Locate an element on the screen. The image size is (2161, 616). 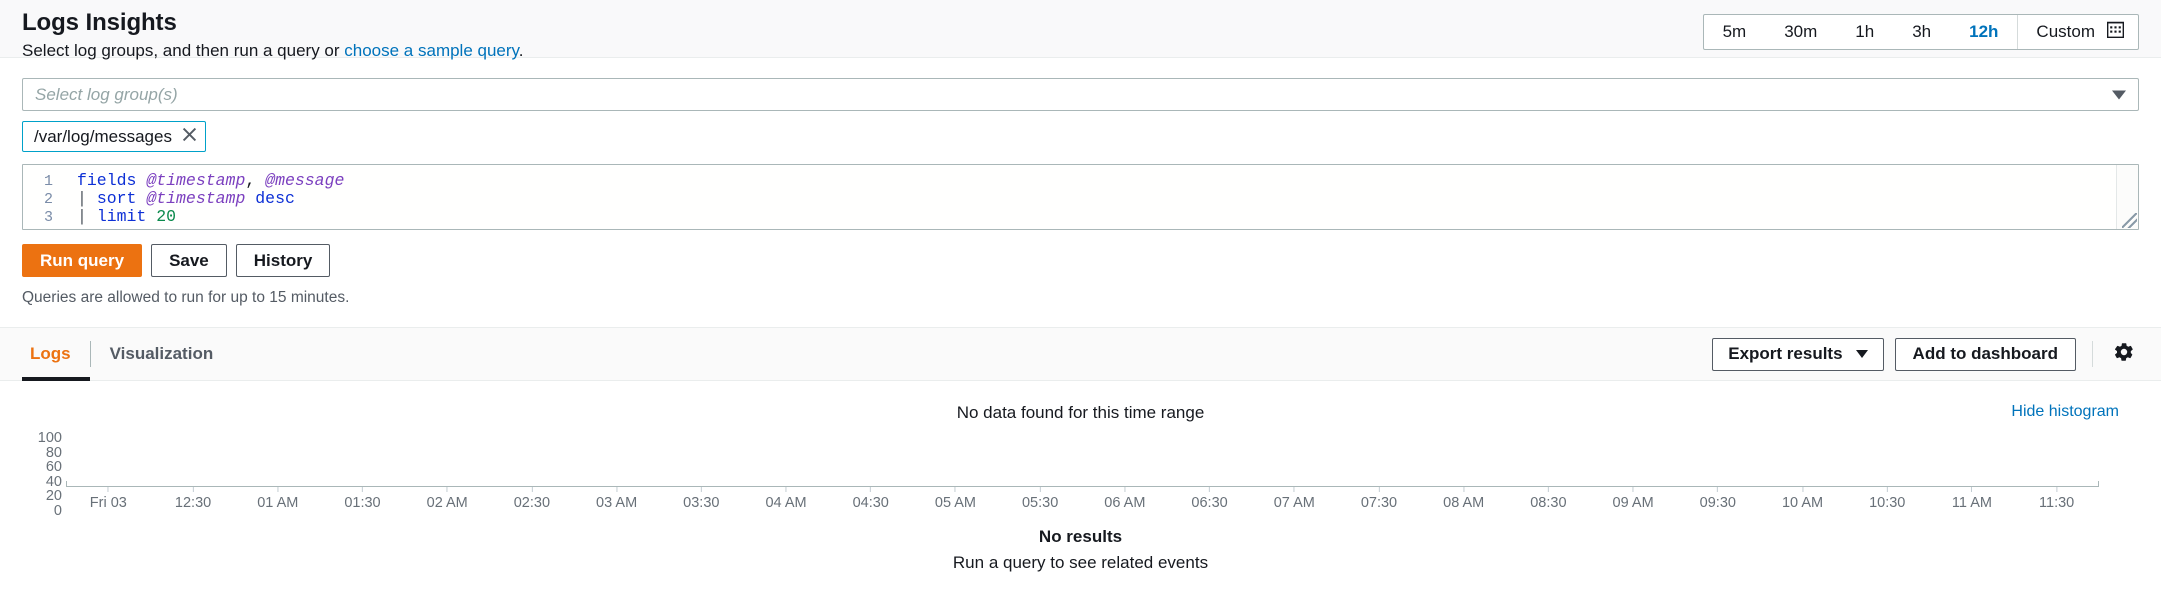
query-editor-line: 3 | limit 20 is located at coordinates (1080, 217).